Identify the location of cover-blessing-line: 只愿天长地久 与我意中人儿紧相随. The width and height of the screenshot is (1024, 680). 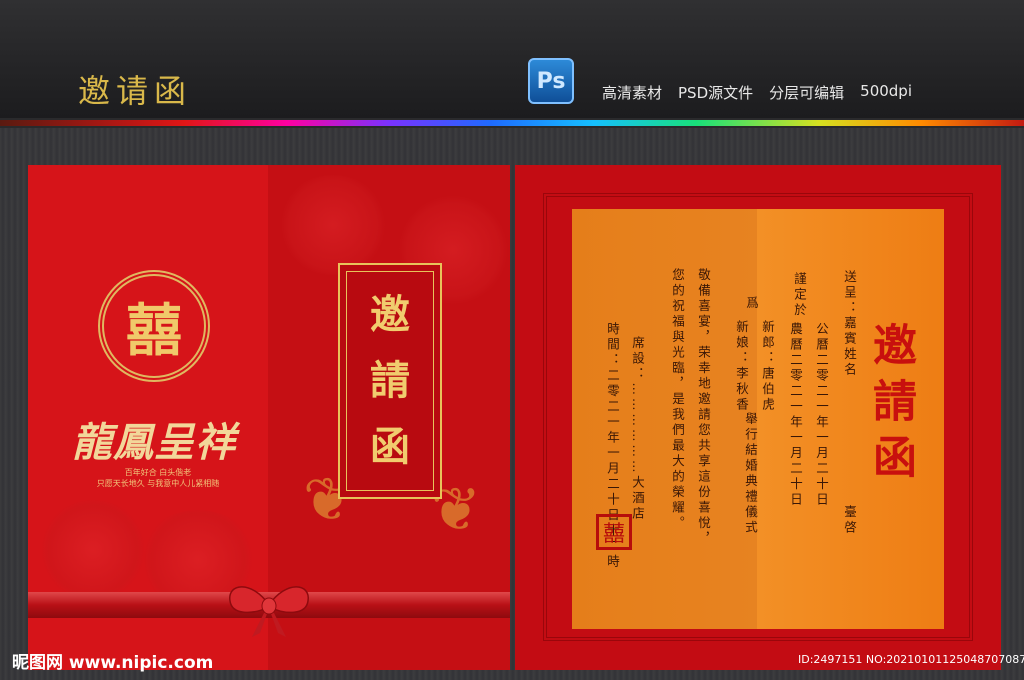
(158, 483).